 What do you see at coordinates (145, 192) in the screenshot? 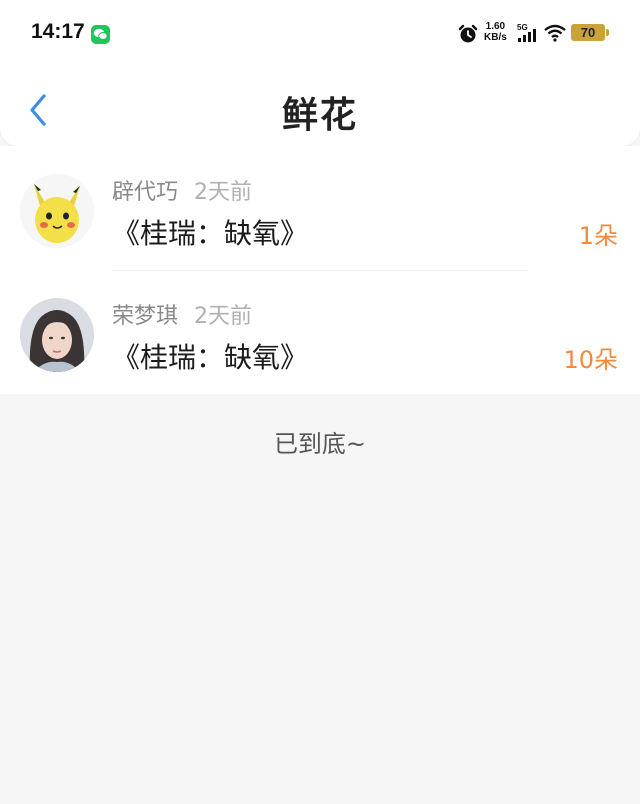
I see `sender-name: 辟代巧` at bounding box center [145, 192].